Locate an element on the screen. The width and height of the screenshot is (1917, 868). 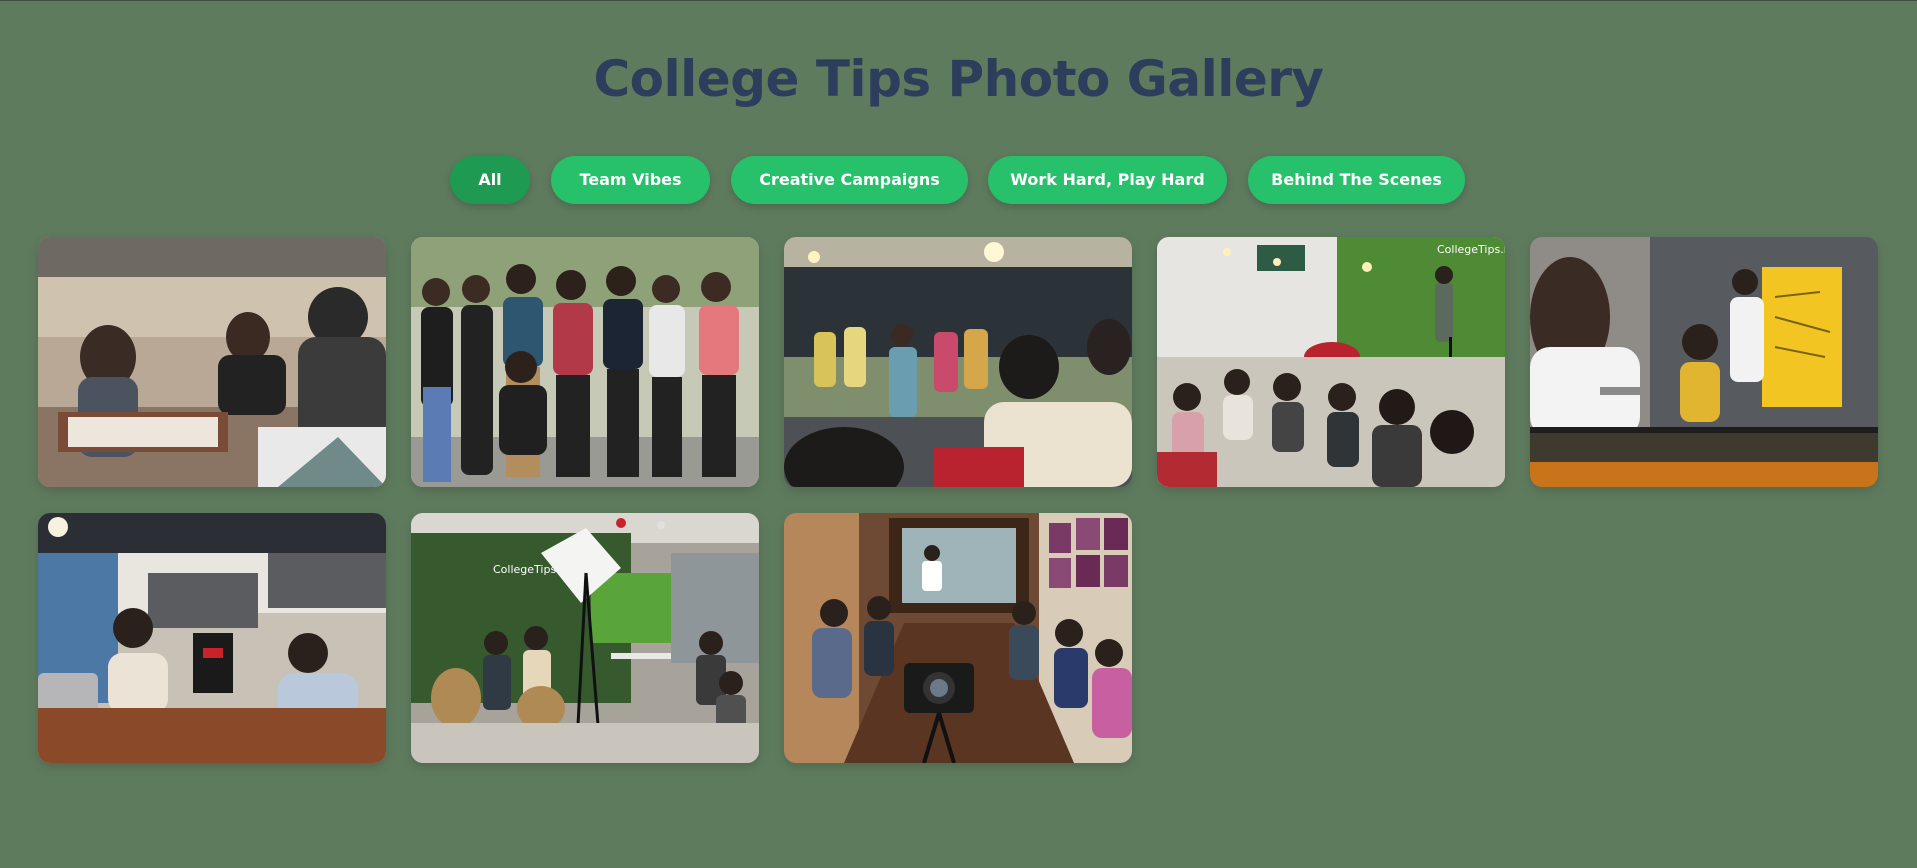
gallery-photo-team-group is located at coordinates (585, 362).